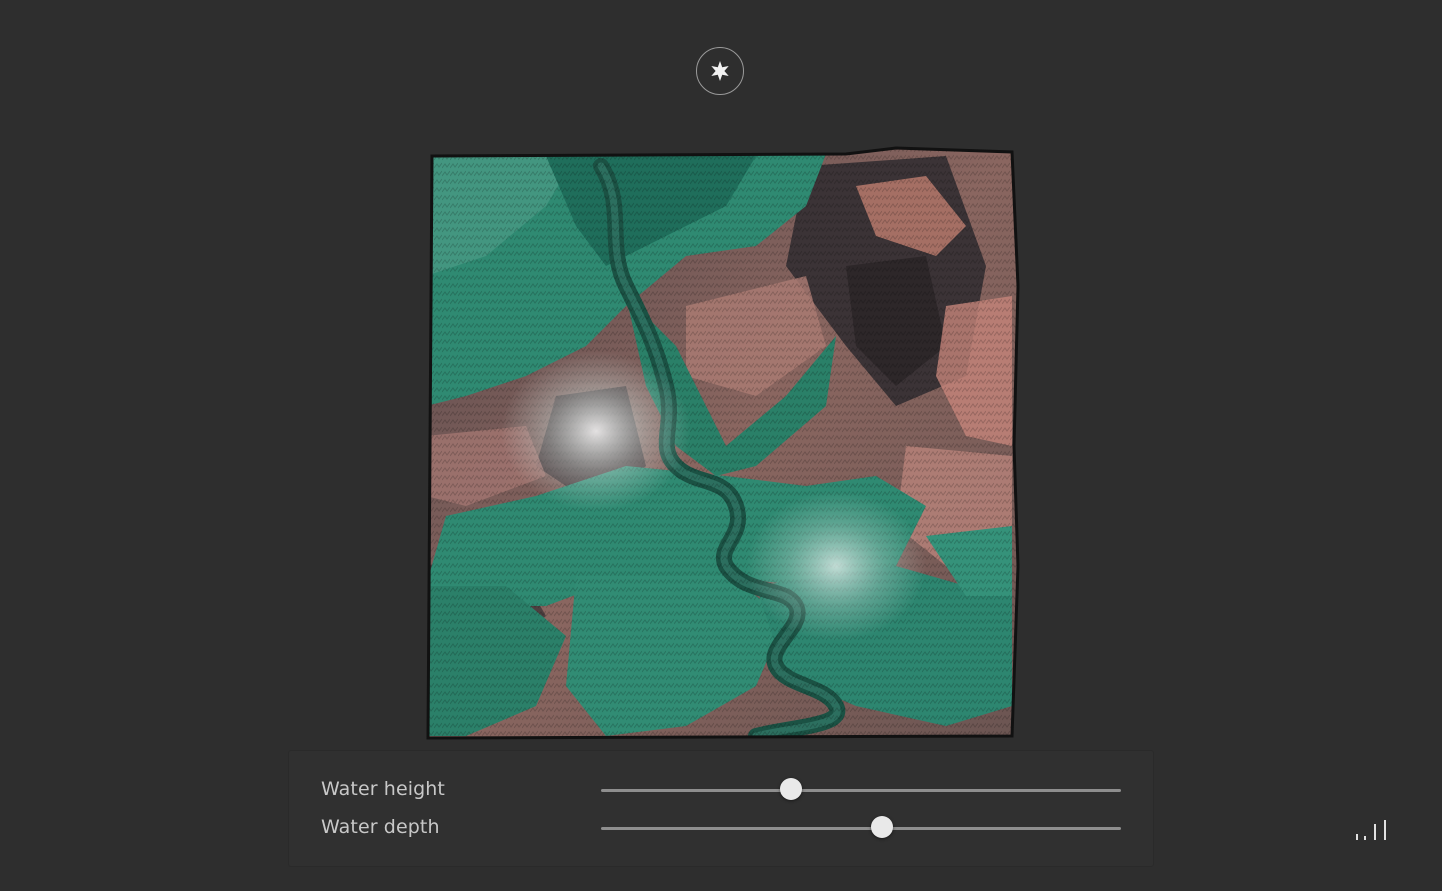 The width and height of the screenshot is (1442, 891). Describe the element at coordinates (881, 827) in the screenshot. I see `water-depth-thumb` at that location.